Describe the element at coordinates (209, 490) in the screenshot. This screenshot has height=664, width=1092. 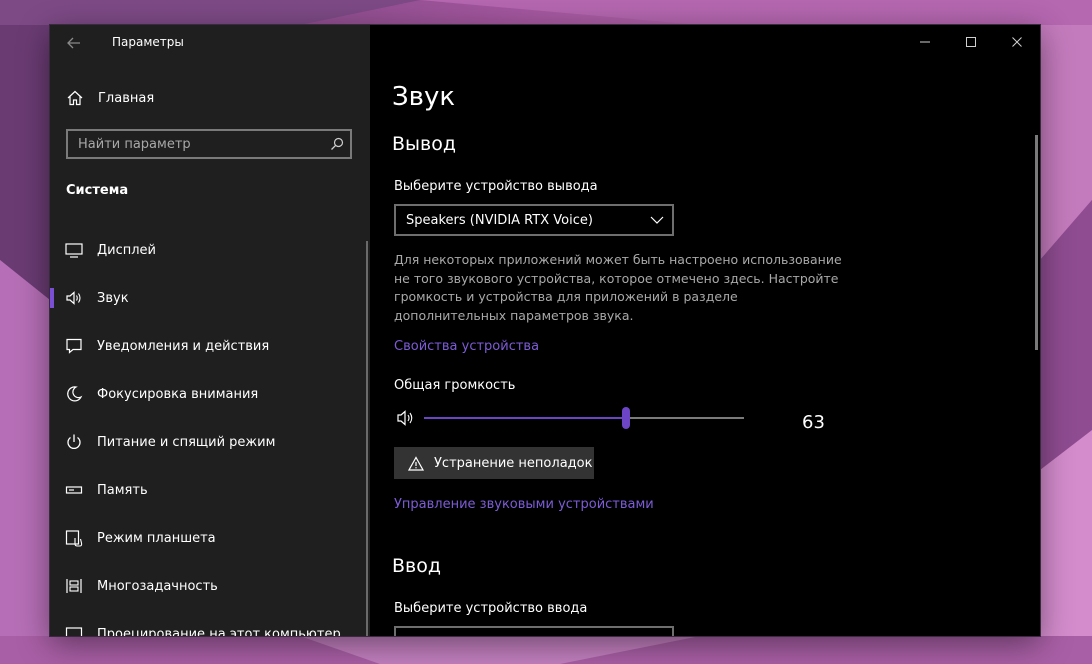
I see `sidebar-item-storage: Память` at that location.